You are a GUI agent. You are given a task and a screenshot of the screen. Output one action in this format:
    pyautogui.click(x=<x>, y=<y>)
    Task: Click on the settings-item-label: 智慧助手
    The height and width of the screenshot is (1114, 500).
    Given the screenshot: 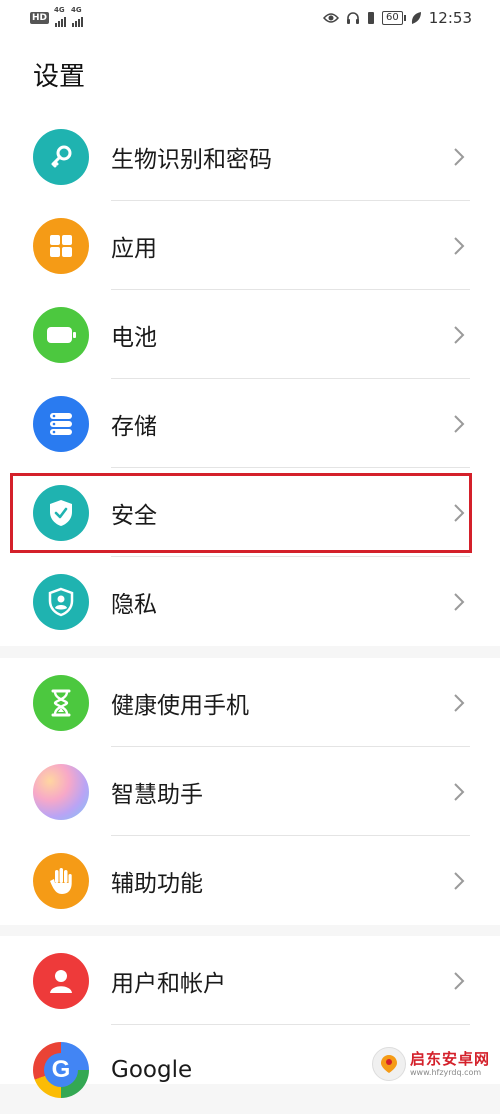 What is the action you would take?
    pyautogui.click(x=157, y=794)
    